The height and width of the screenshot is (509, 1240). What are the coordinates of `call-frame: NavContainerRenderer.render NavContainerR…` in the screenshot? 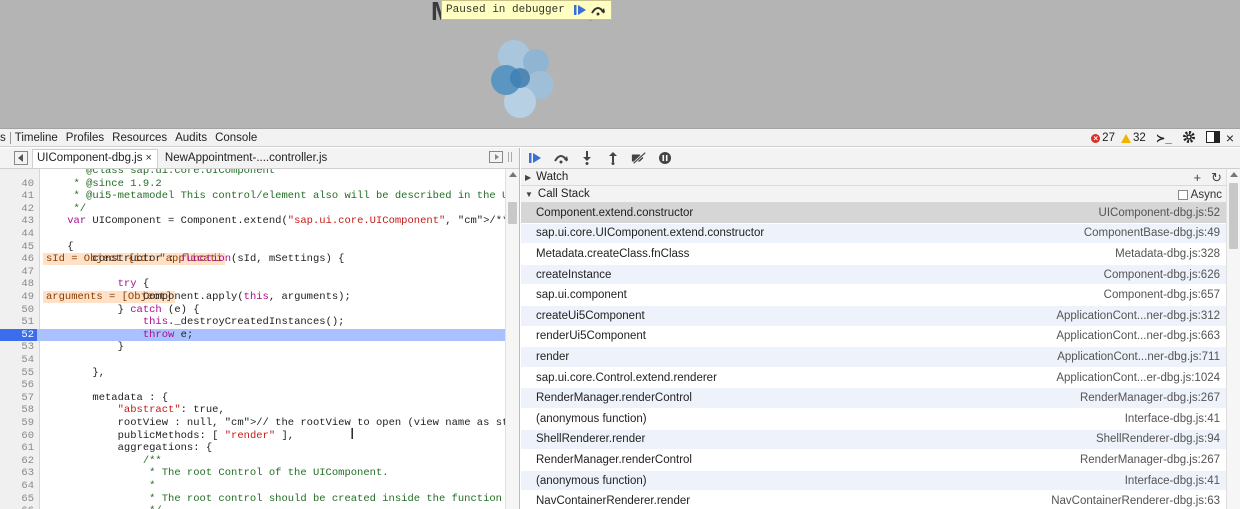 It's located at (873, 500).